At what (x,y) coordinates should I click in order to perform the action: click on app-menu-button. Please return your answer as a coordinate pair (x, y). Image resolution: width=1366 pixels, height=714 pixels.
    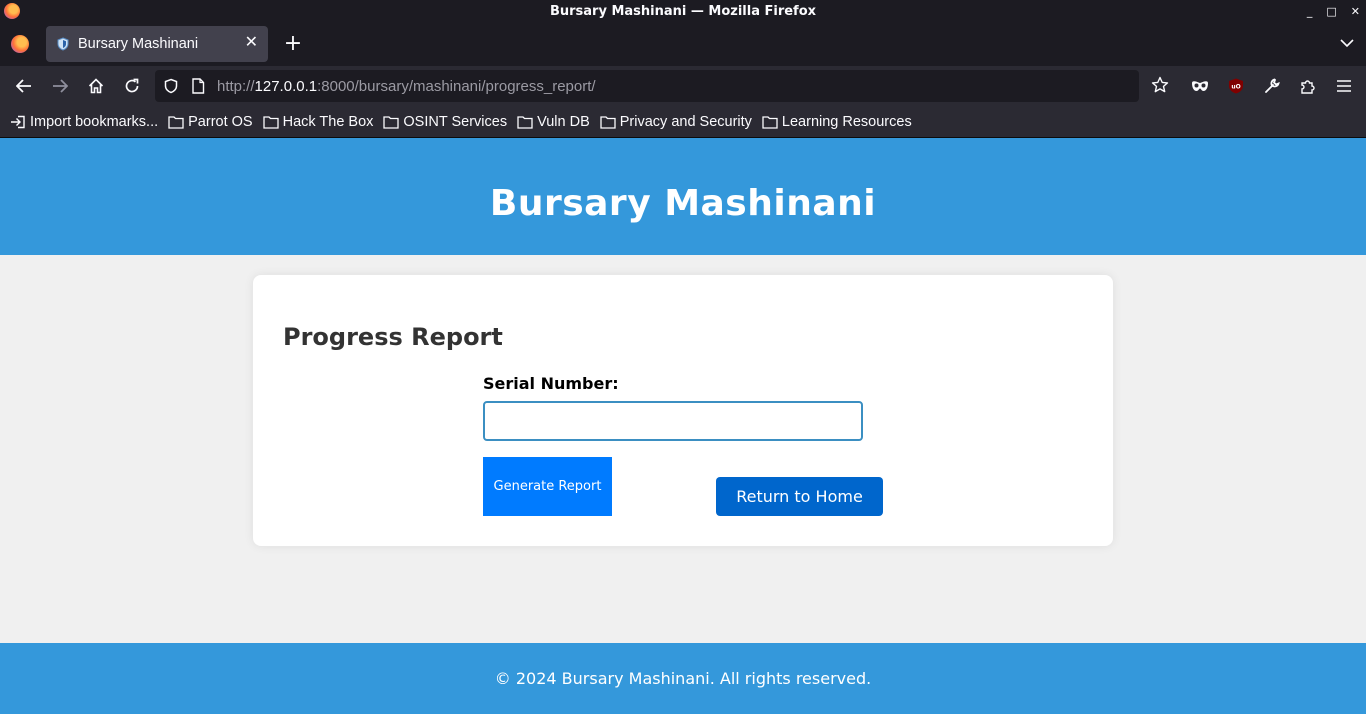
    Looking at the image, I should click on (1344, 86).